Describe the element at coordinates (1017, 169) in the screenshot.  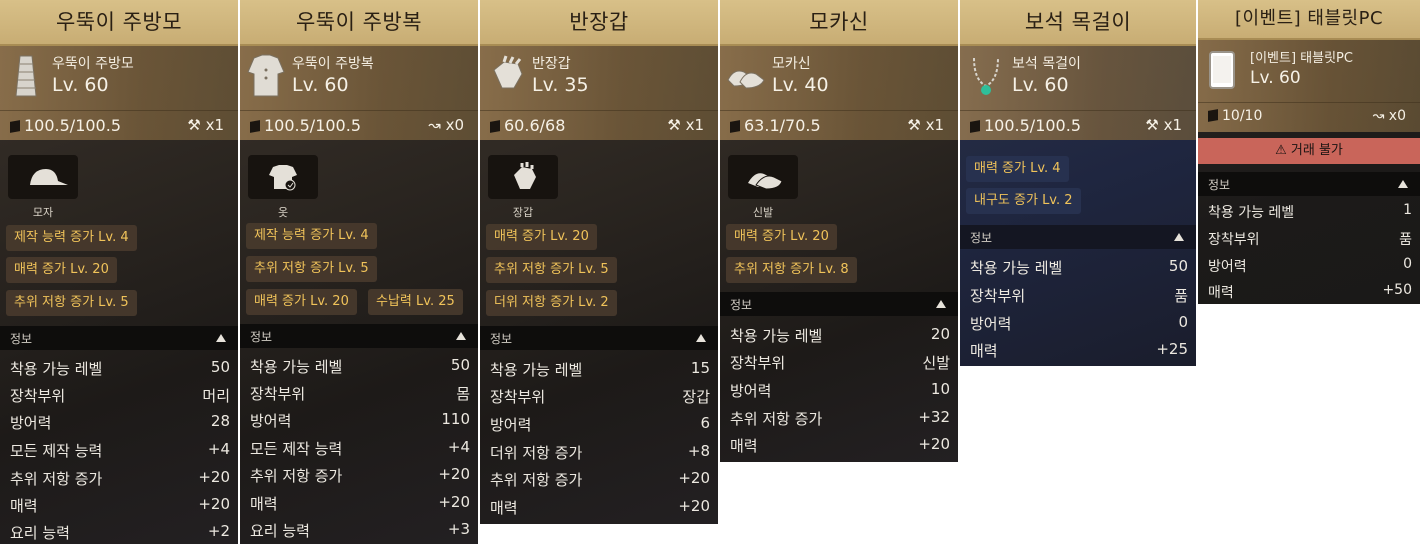
I see `buff-tag: 매력 증가 Lv. 4` at that location.